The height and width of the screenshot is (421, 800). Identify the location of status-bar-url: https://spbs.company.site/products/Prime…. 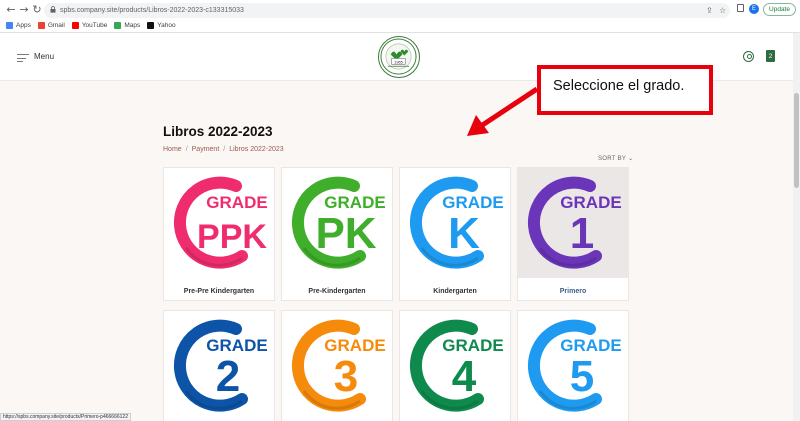
(65, 417).